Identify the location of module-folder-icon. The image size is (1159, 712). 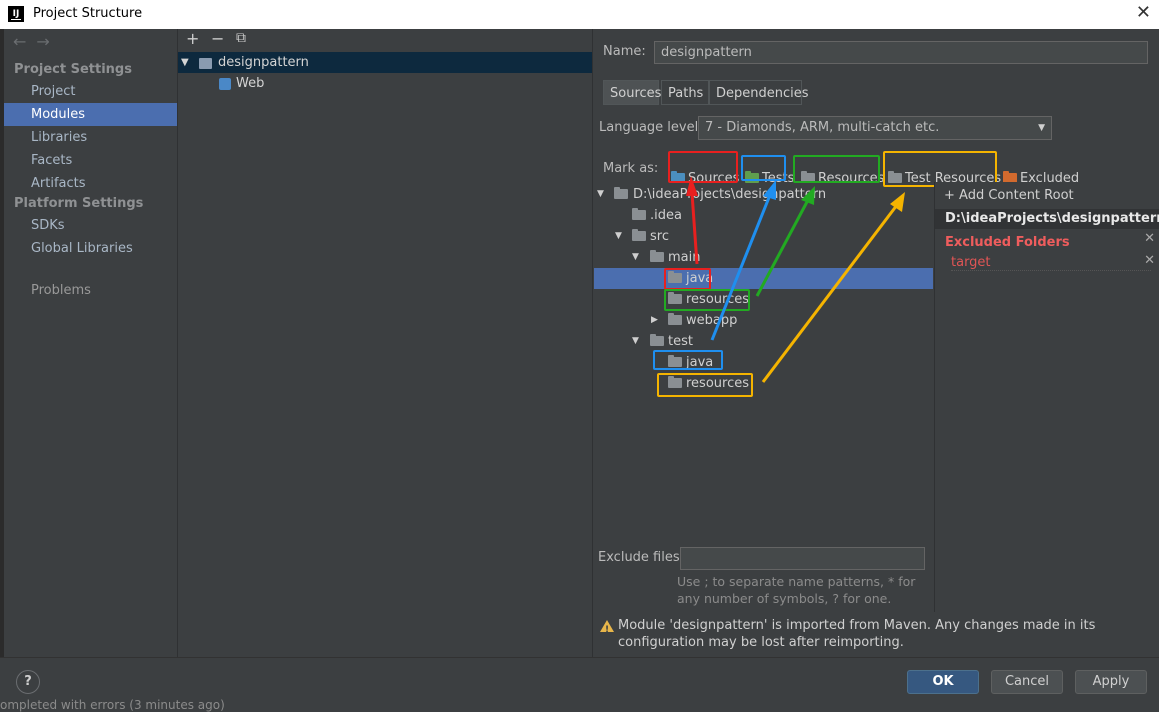
(205, 63).